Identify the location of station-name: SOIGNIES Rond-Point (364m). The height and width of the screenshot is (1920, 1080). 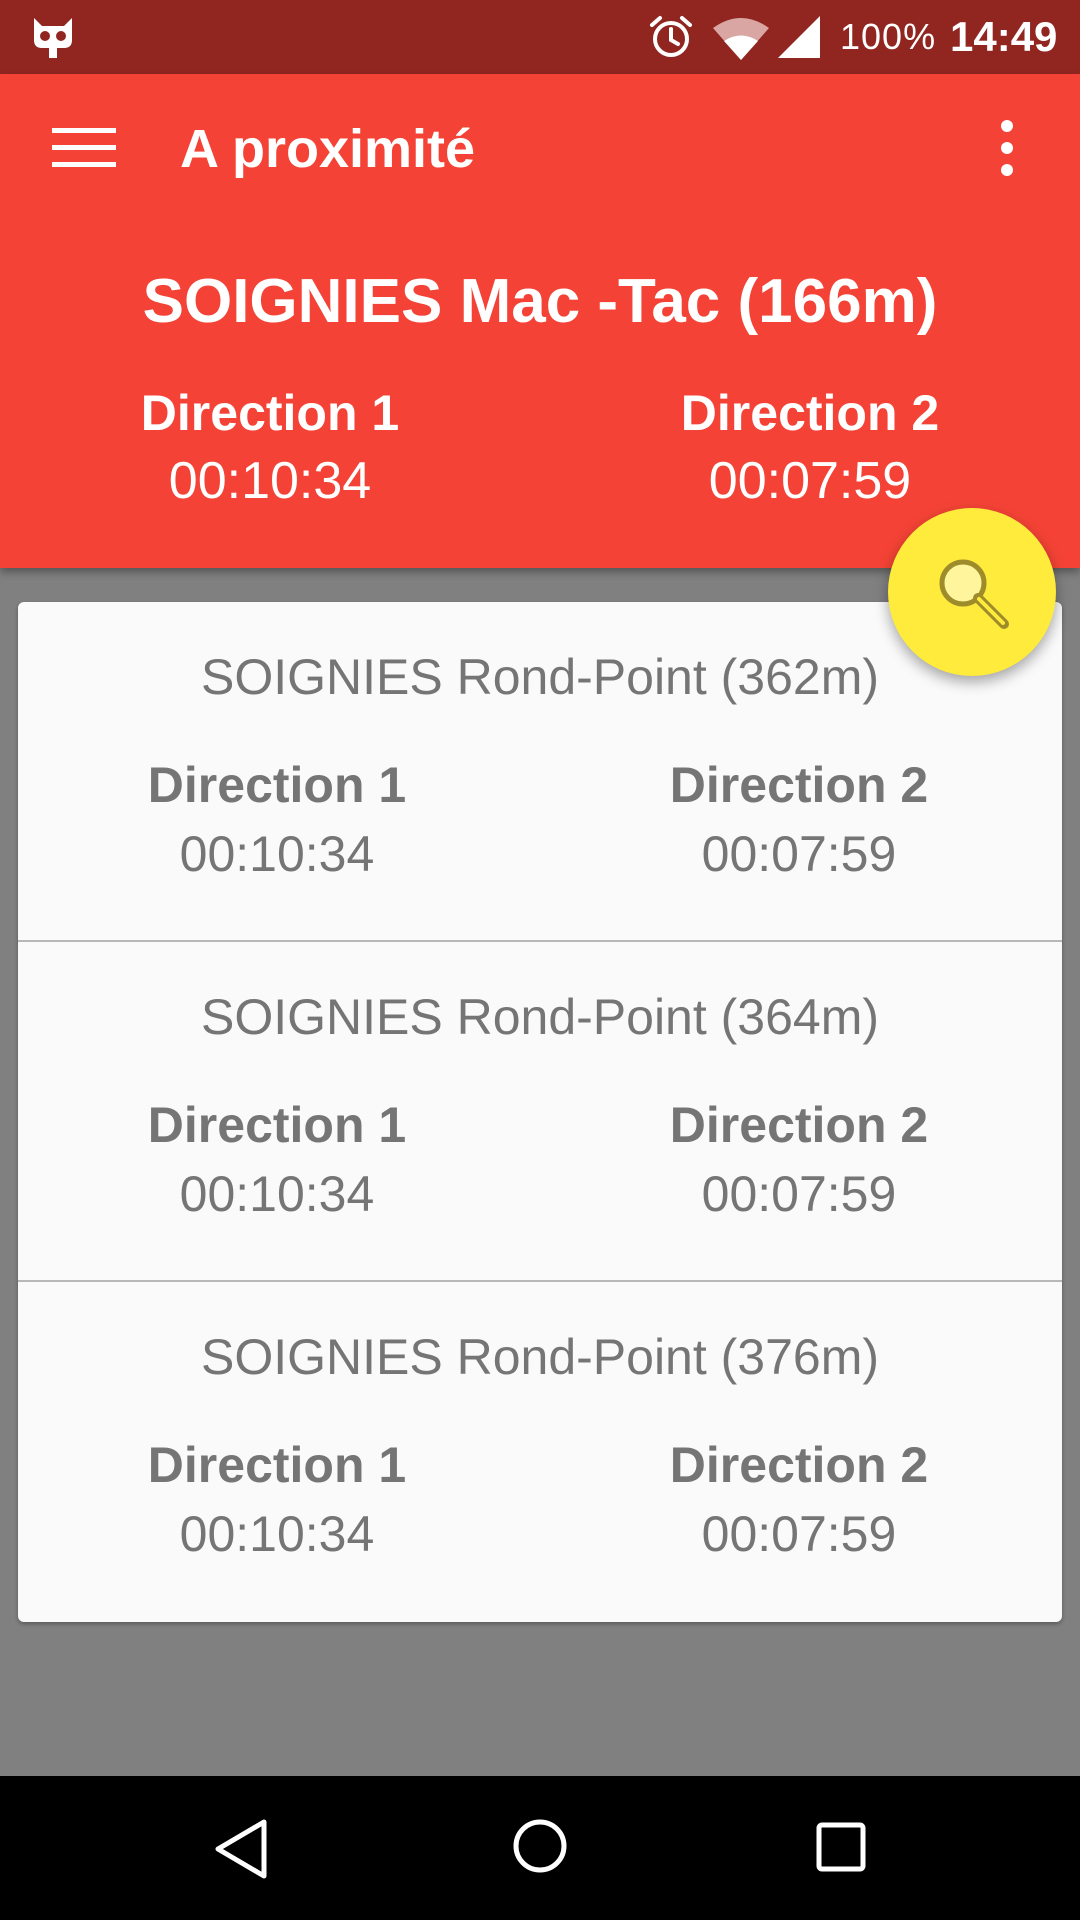
(540, 1017).